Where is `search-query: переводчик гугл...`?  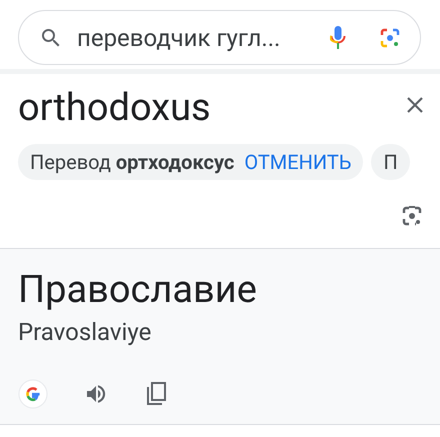
search-query: переводчик гугл... is located at coordinates (179, 38).